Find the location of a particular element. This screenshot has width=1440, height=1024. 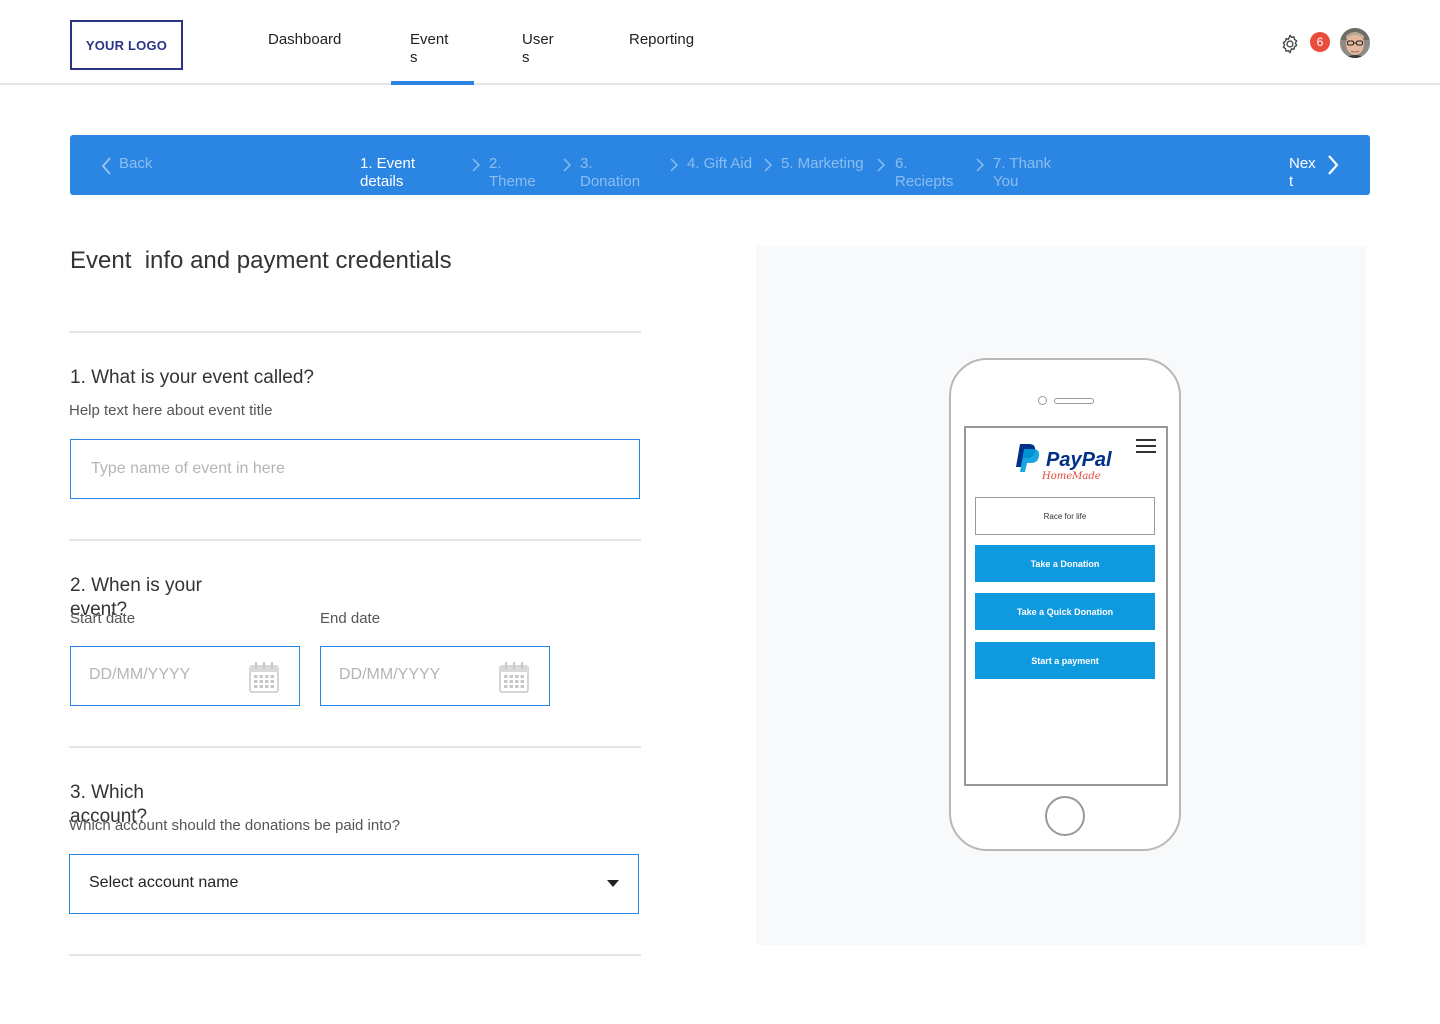

paypal-wordmark: PayPal is located at coordinates (1079, 460).